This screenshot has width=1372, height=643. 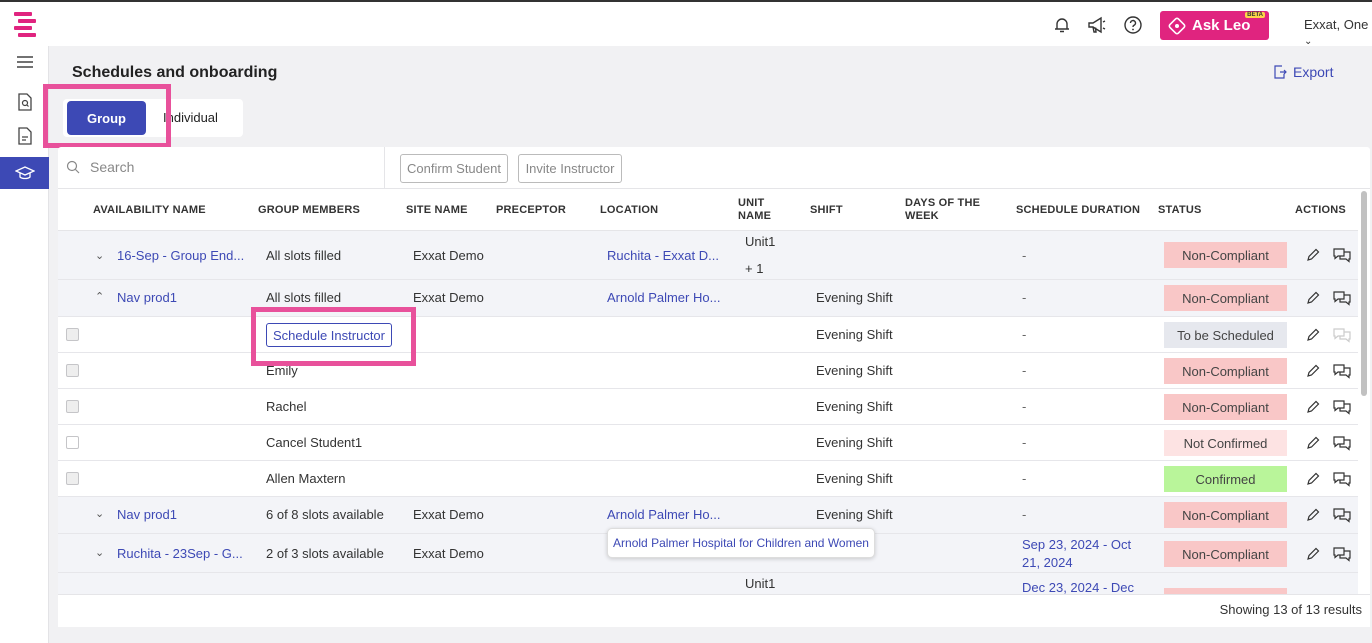 What do you see at coordinates (1097, 25) in the screenshot?
I see `megaphone-icon` at bounding box center [1097, 25].